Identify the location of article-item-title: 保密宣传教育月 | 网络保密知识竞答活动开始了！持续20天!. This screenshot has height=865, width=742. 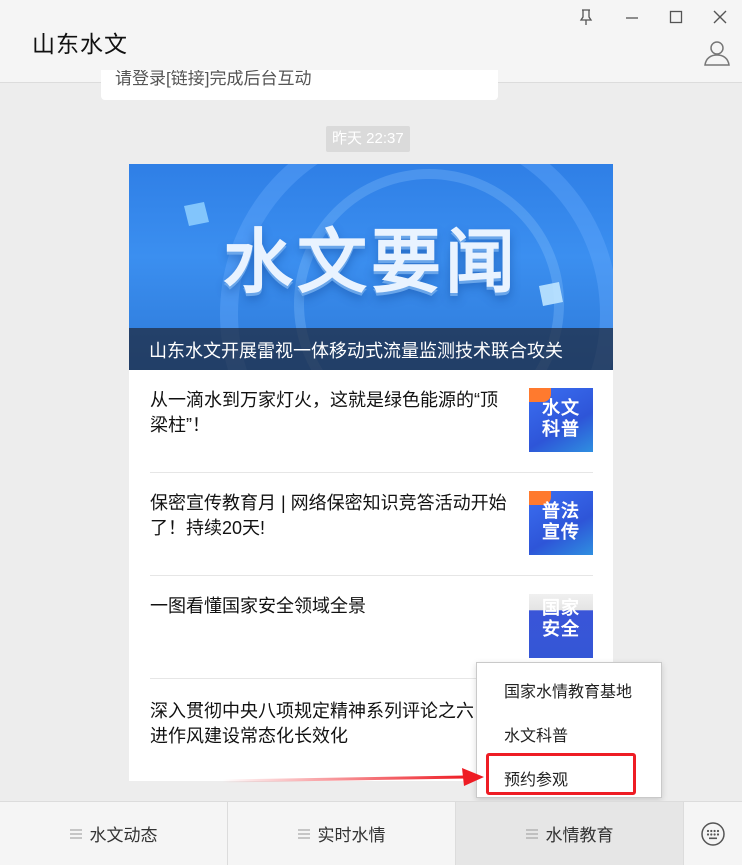
(328, 515).